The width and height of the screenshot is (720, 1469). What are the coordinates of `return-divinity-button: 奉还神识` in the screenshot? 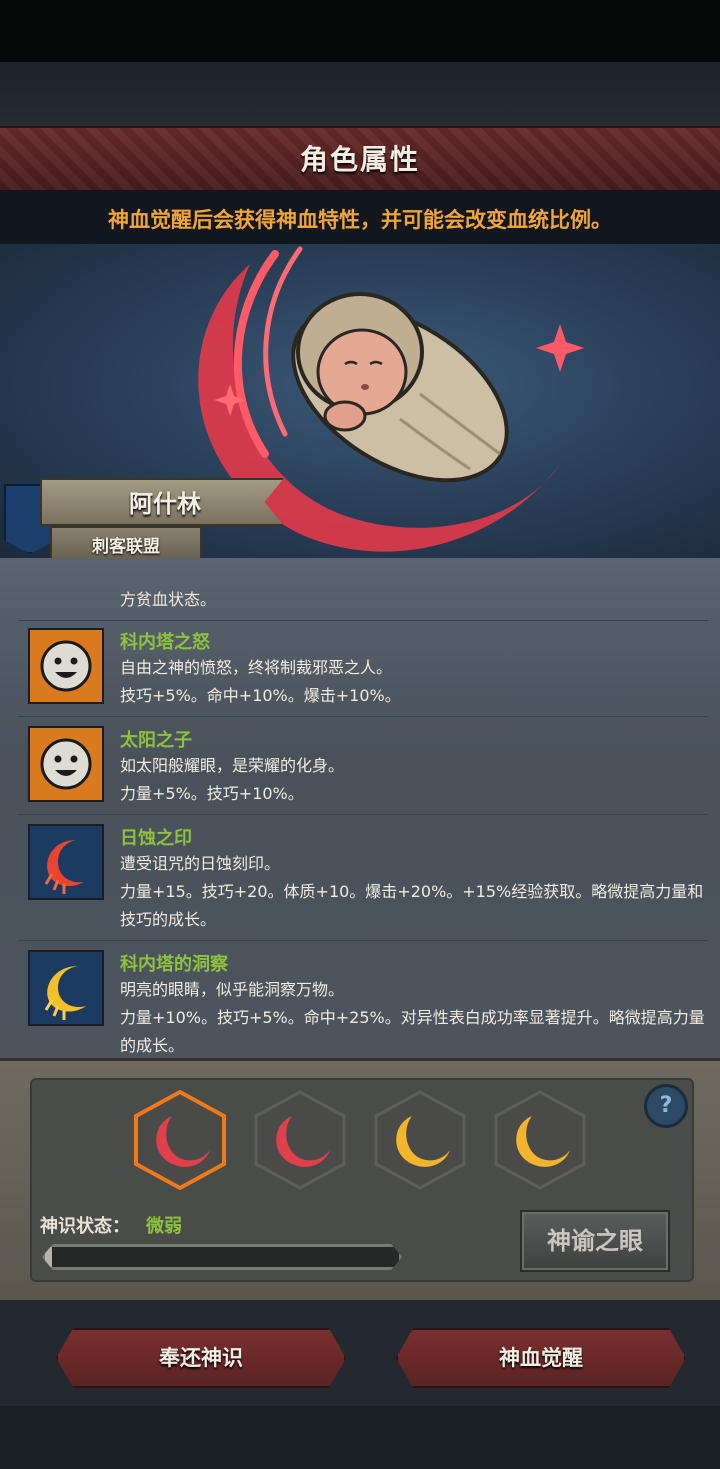 It's located at (201, 1358).